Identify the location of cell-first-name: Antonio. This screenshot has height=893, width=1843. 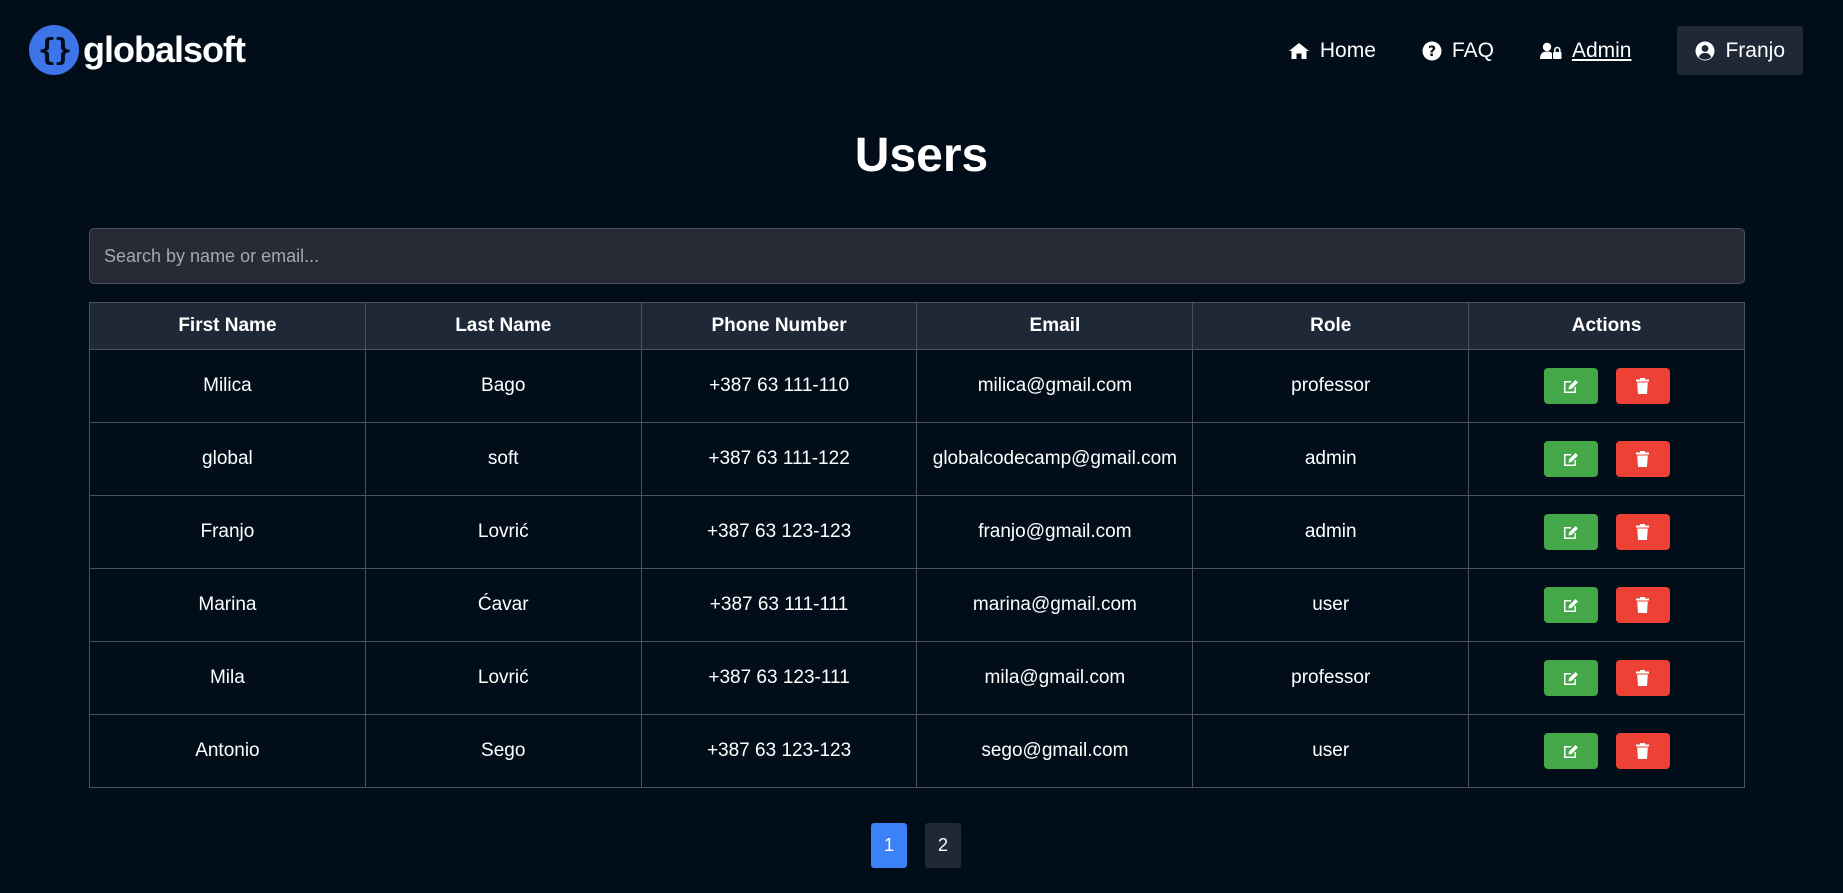
(227, 751).